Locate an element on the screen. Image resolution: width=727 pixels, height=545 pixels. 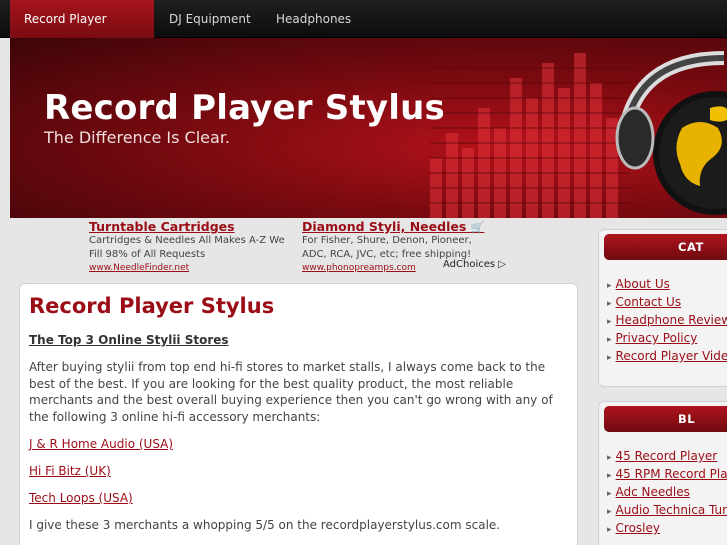
ad-url: www.NeedleFinder.net is located at coordinates (187, 268).